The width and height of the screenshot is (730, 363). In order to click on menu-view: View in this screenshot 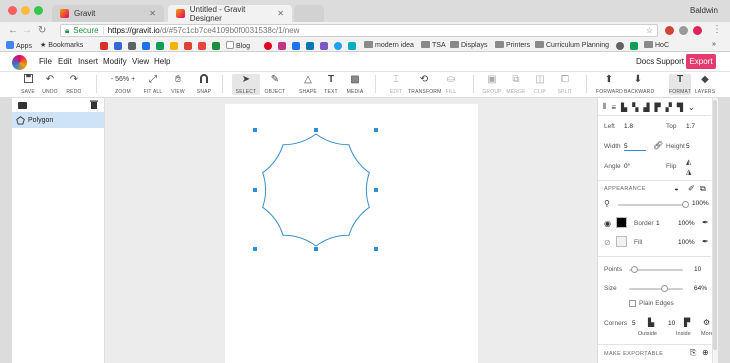, I will do `click(140, 61)`.